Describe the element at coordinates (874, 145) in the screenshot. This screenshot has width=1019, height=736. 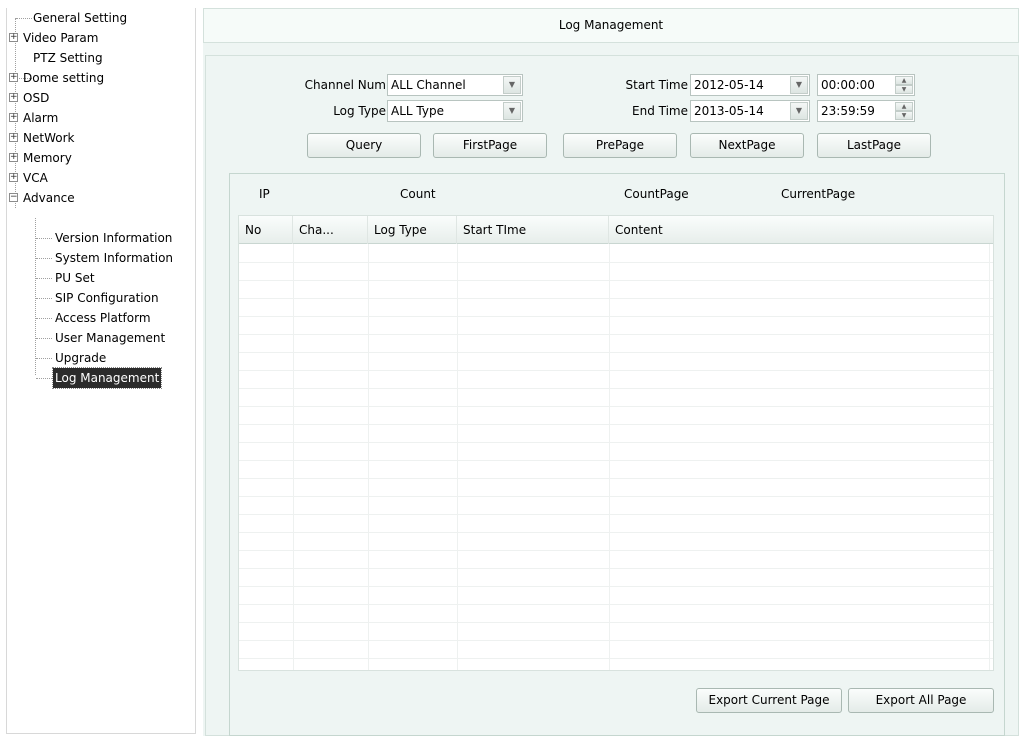
I see `last-page-button: LastPage` at that location.